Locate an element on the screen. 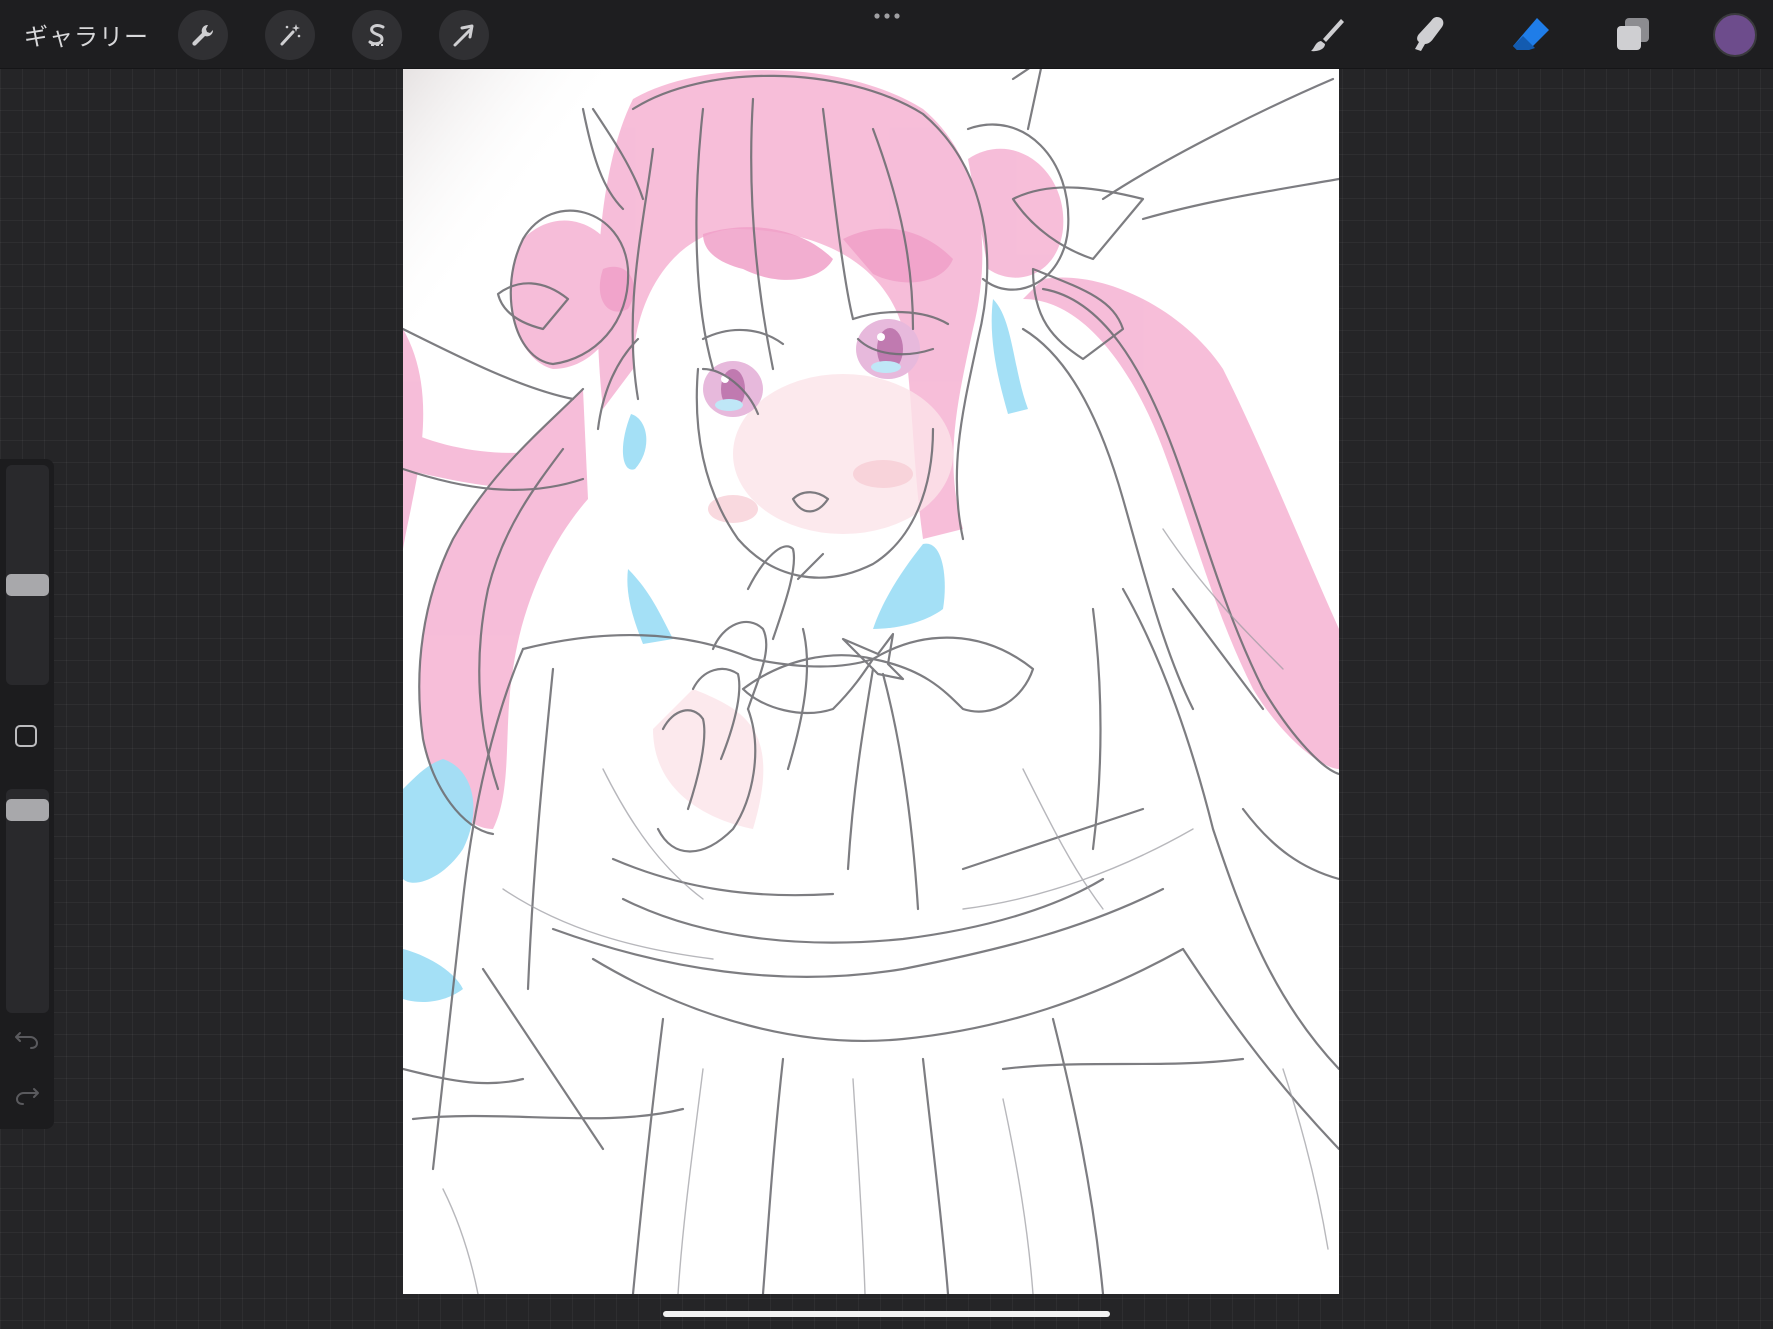 The image size is (1773, 1329). magic-wand-icon is located at coordinates (290, 35).